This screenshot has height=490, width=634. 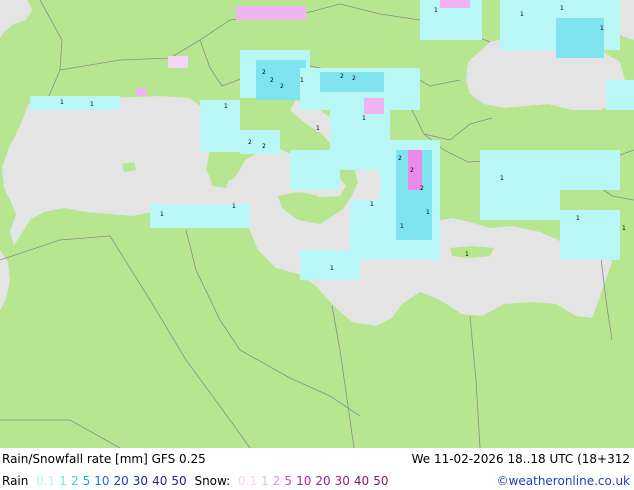 I want to click on snow-legend-value: 5, so click(x=288, y=481).